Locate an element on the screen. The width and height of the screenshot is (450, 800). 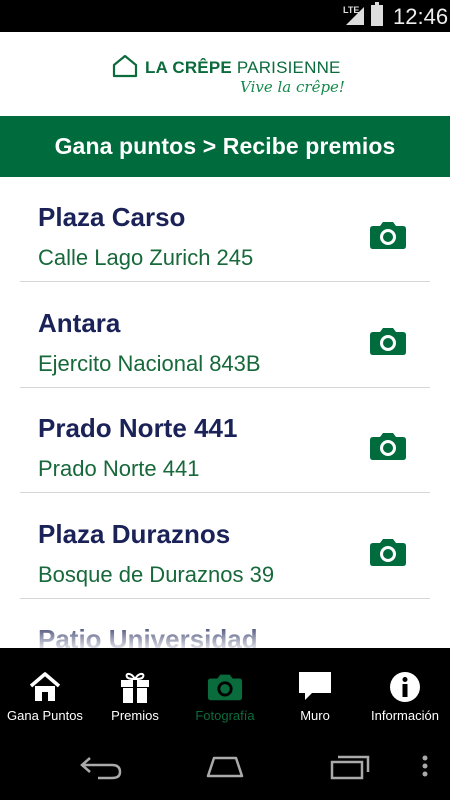
tab-fotografia: Fotografía is located at coordinates (225, 689).